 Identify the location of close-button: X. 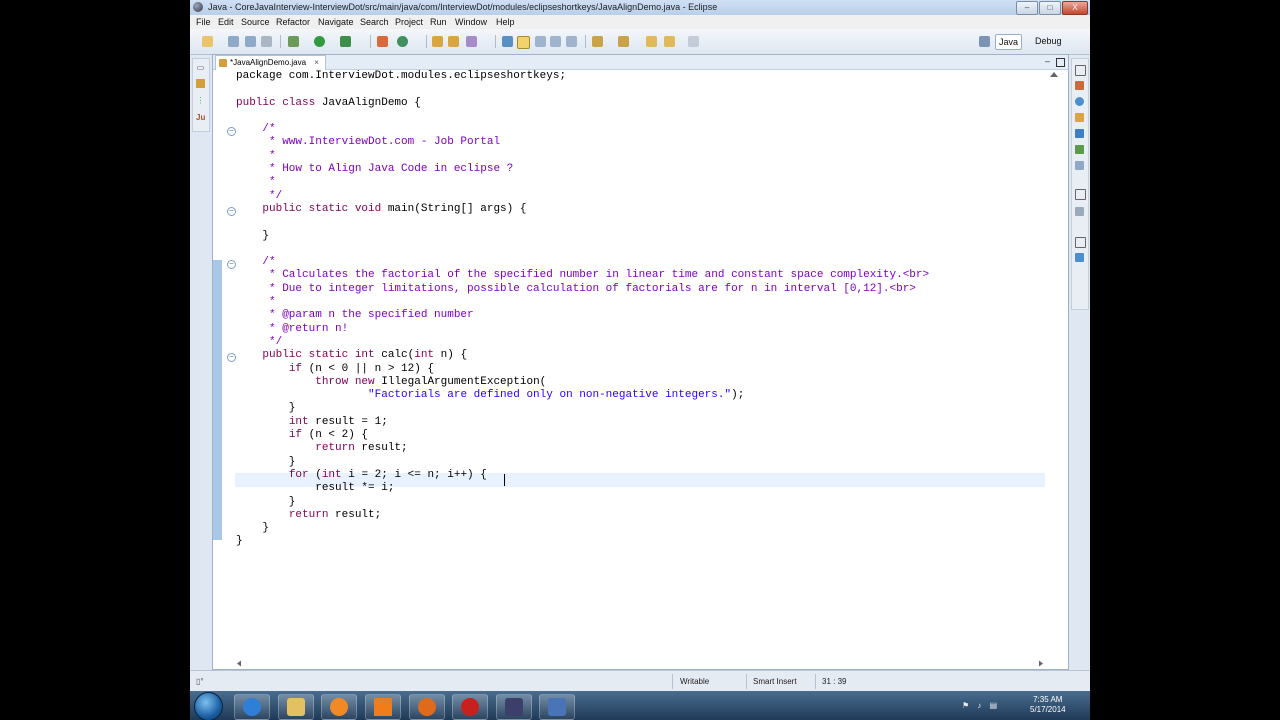
(1075, 8).